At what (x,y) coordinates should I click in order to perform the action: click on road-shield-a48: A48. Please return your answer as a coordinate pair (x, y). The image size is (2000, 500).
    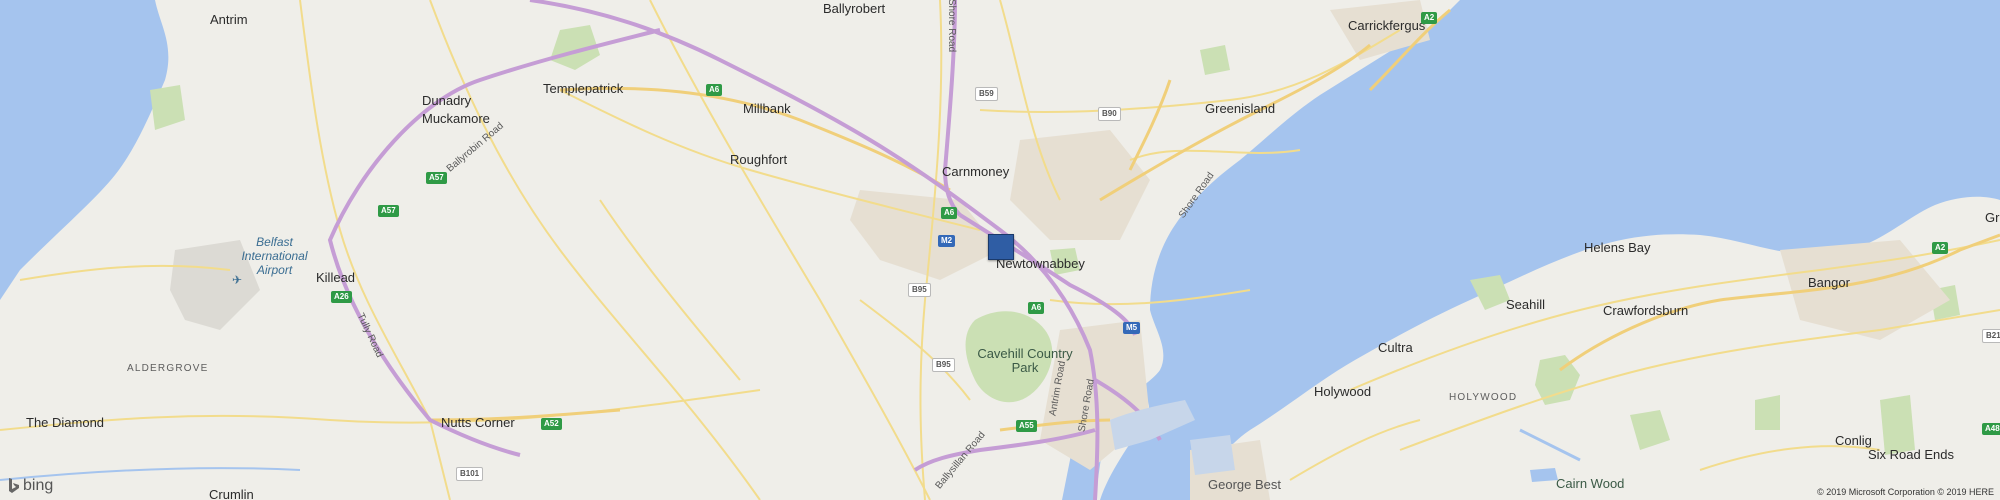
    Looking at the image, I should click on (1991, 429).